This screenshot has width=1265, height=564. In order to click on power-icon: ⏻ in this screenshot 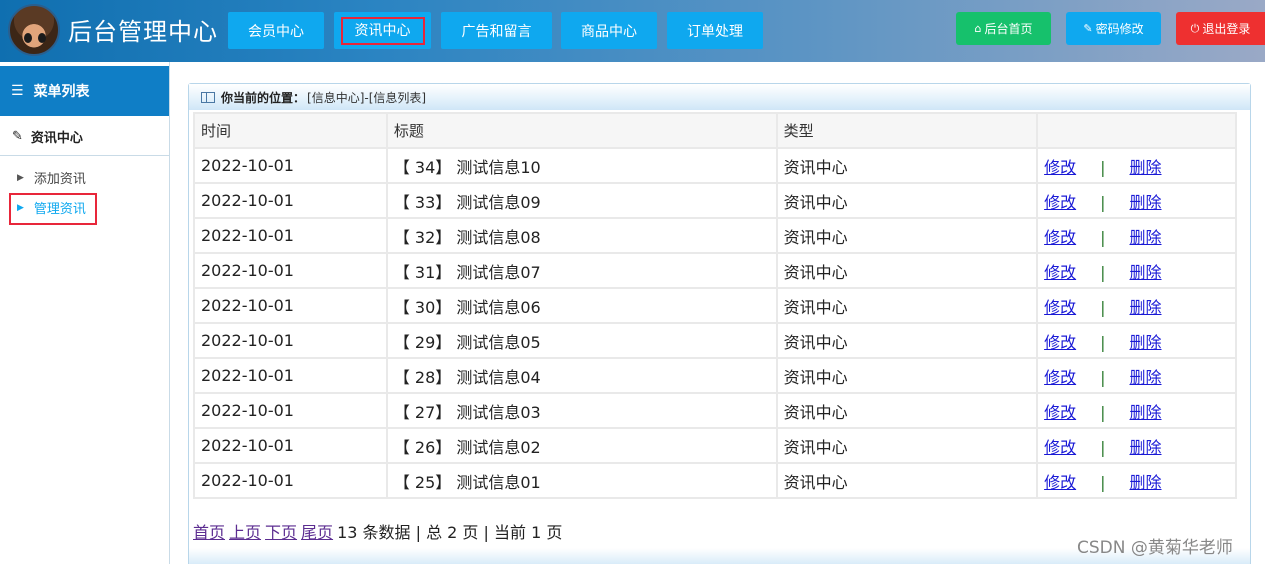, I will do `click(1195, 28)`.